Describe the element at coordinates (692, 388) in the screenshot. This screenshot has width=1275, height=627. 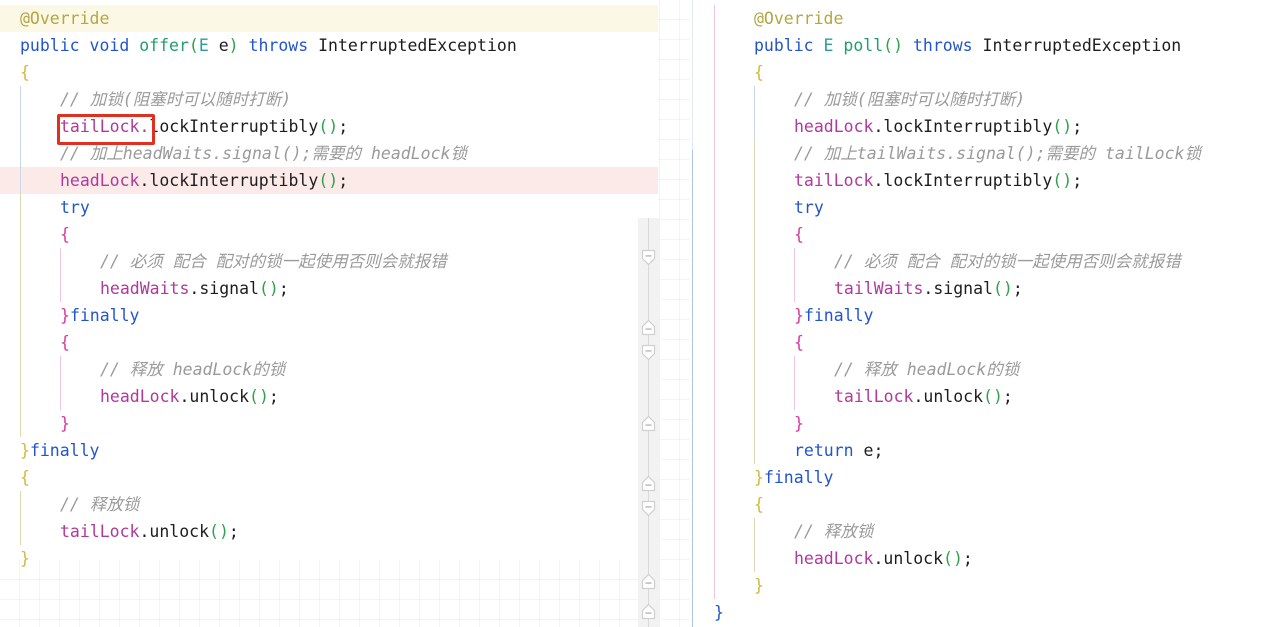
I see `right-pane-edge-rule` at that location.